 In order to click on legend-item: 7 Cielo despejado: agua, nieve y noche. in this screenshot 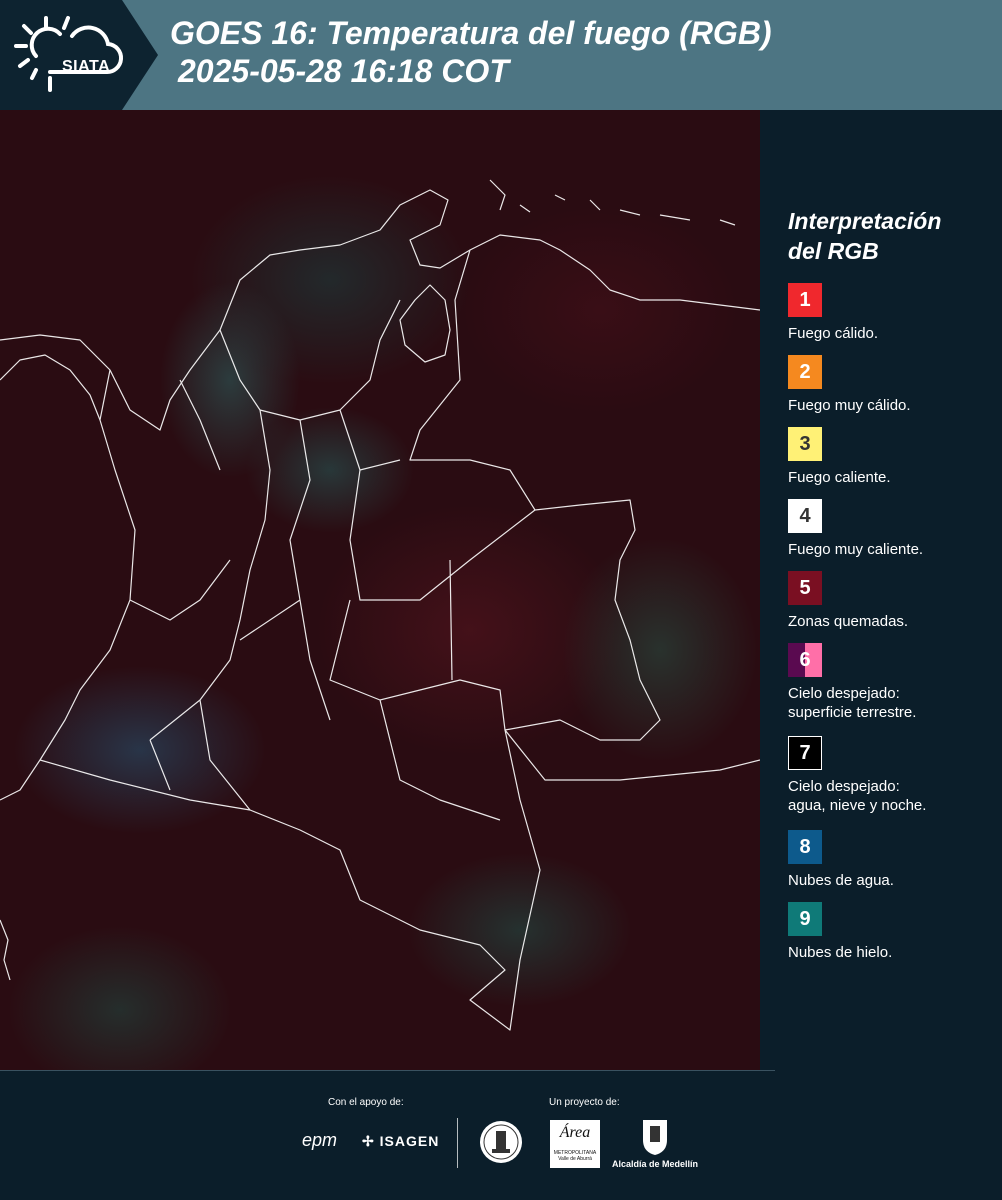, I will do `click(888, 775)`.